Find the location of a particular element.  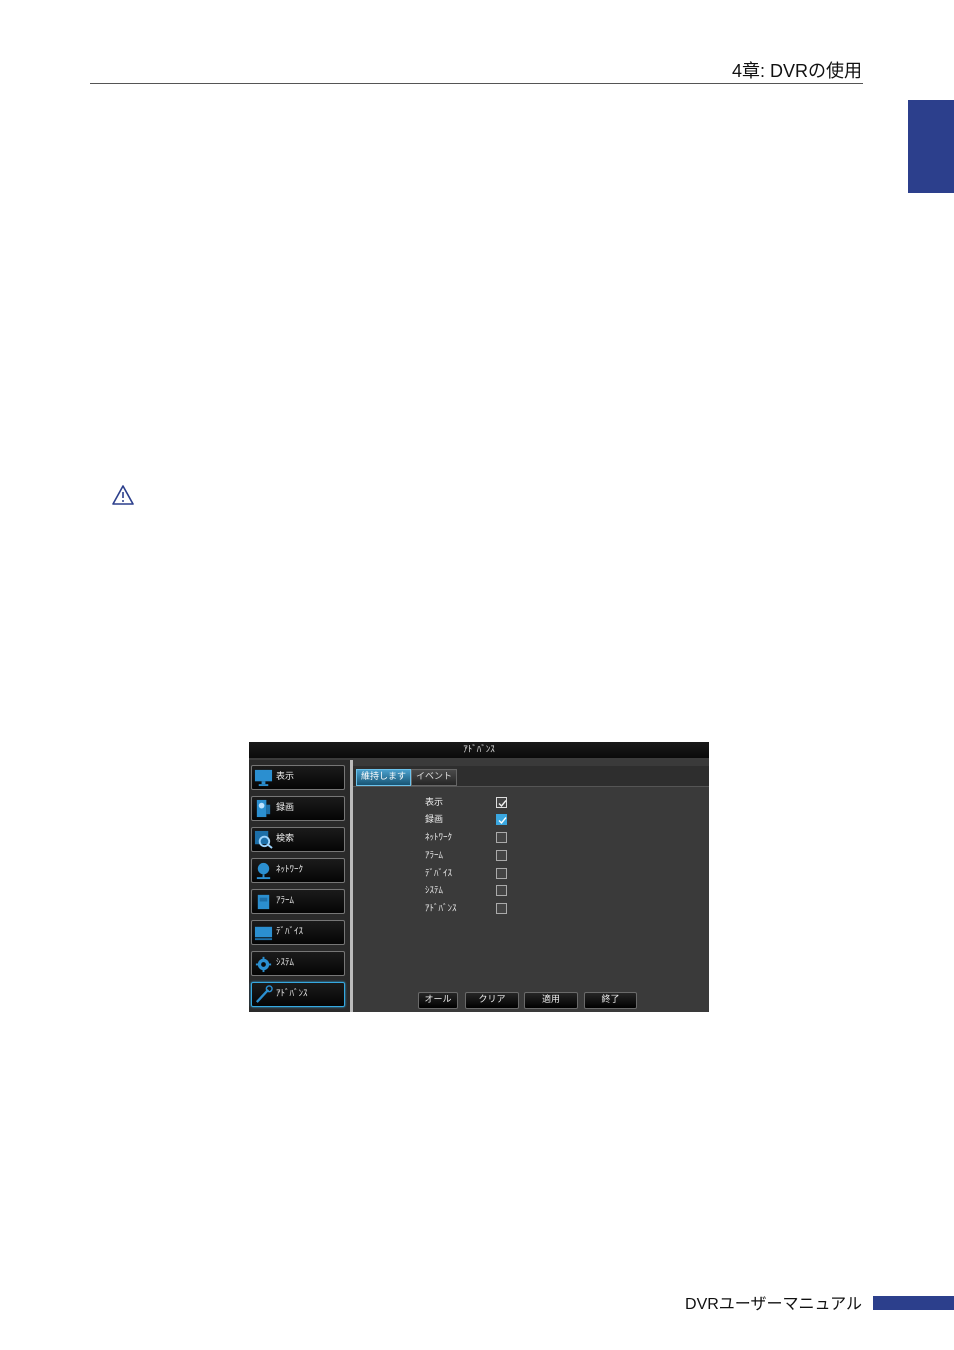

list-item: ｱﾄﾞﾊﾞﾝｽ is located at coordinates (531, 909).